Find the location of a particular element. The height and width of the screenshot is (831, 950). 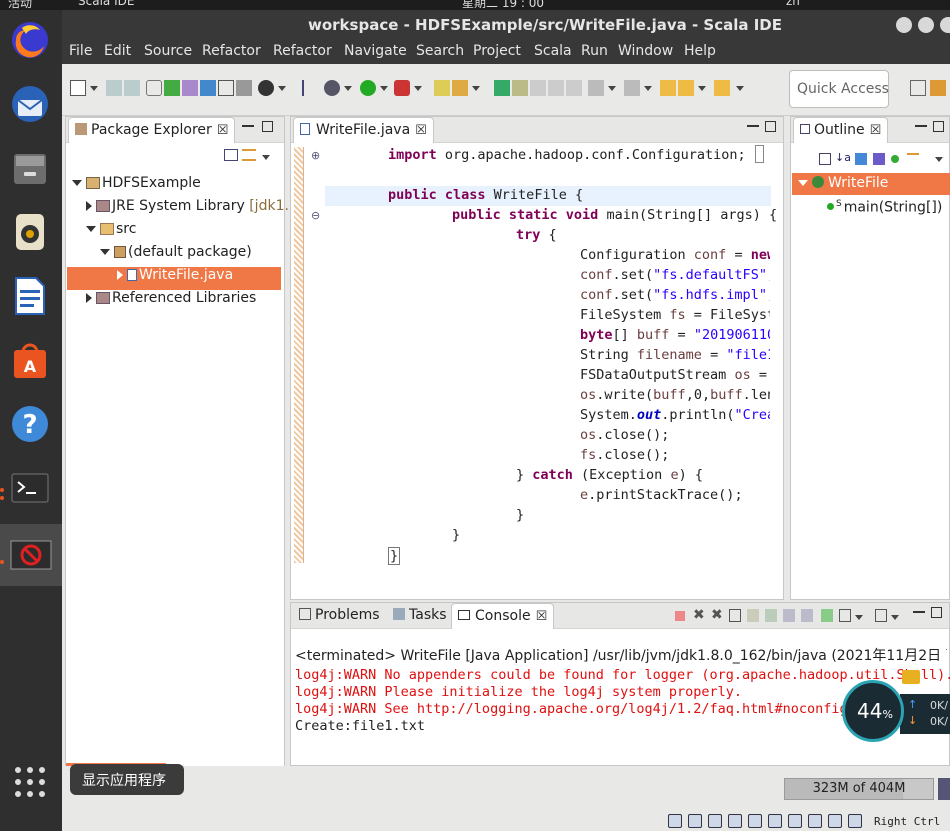

menu-help: Help is located at coordinates (700, 51).